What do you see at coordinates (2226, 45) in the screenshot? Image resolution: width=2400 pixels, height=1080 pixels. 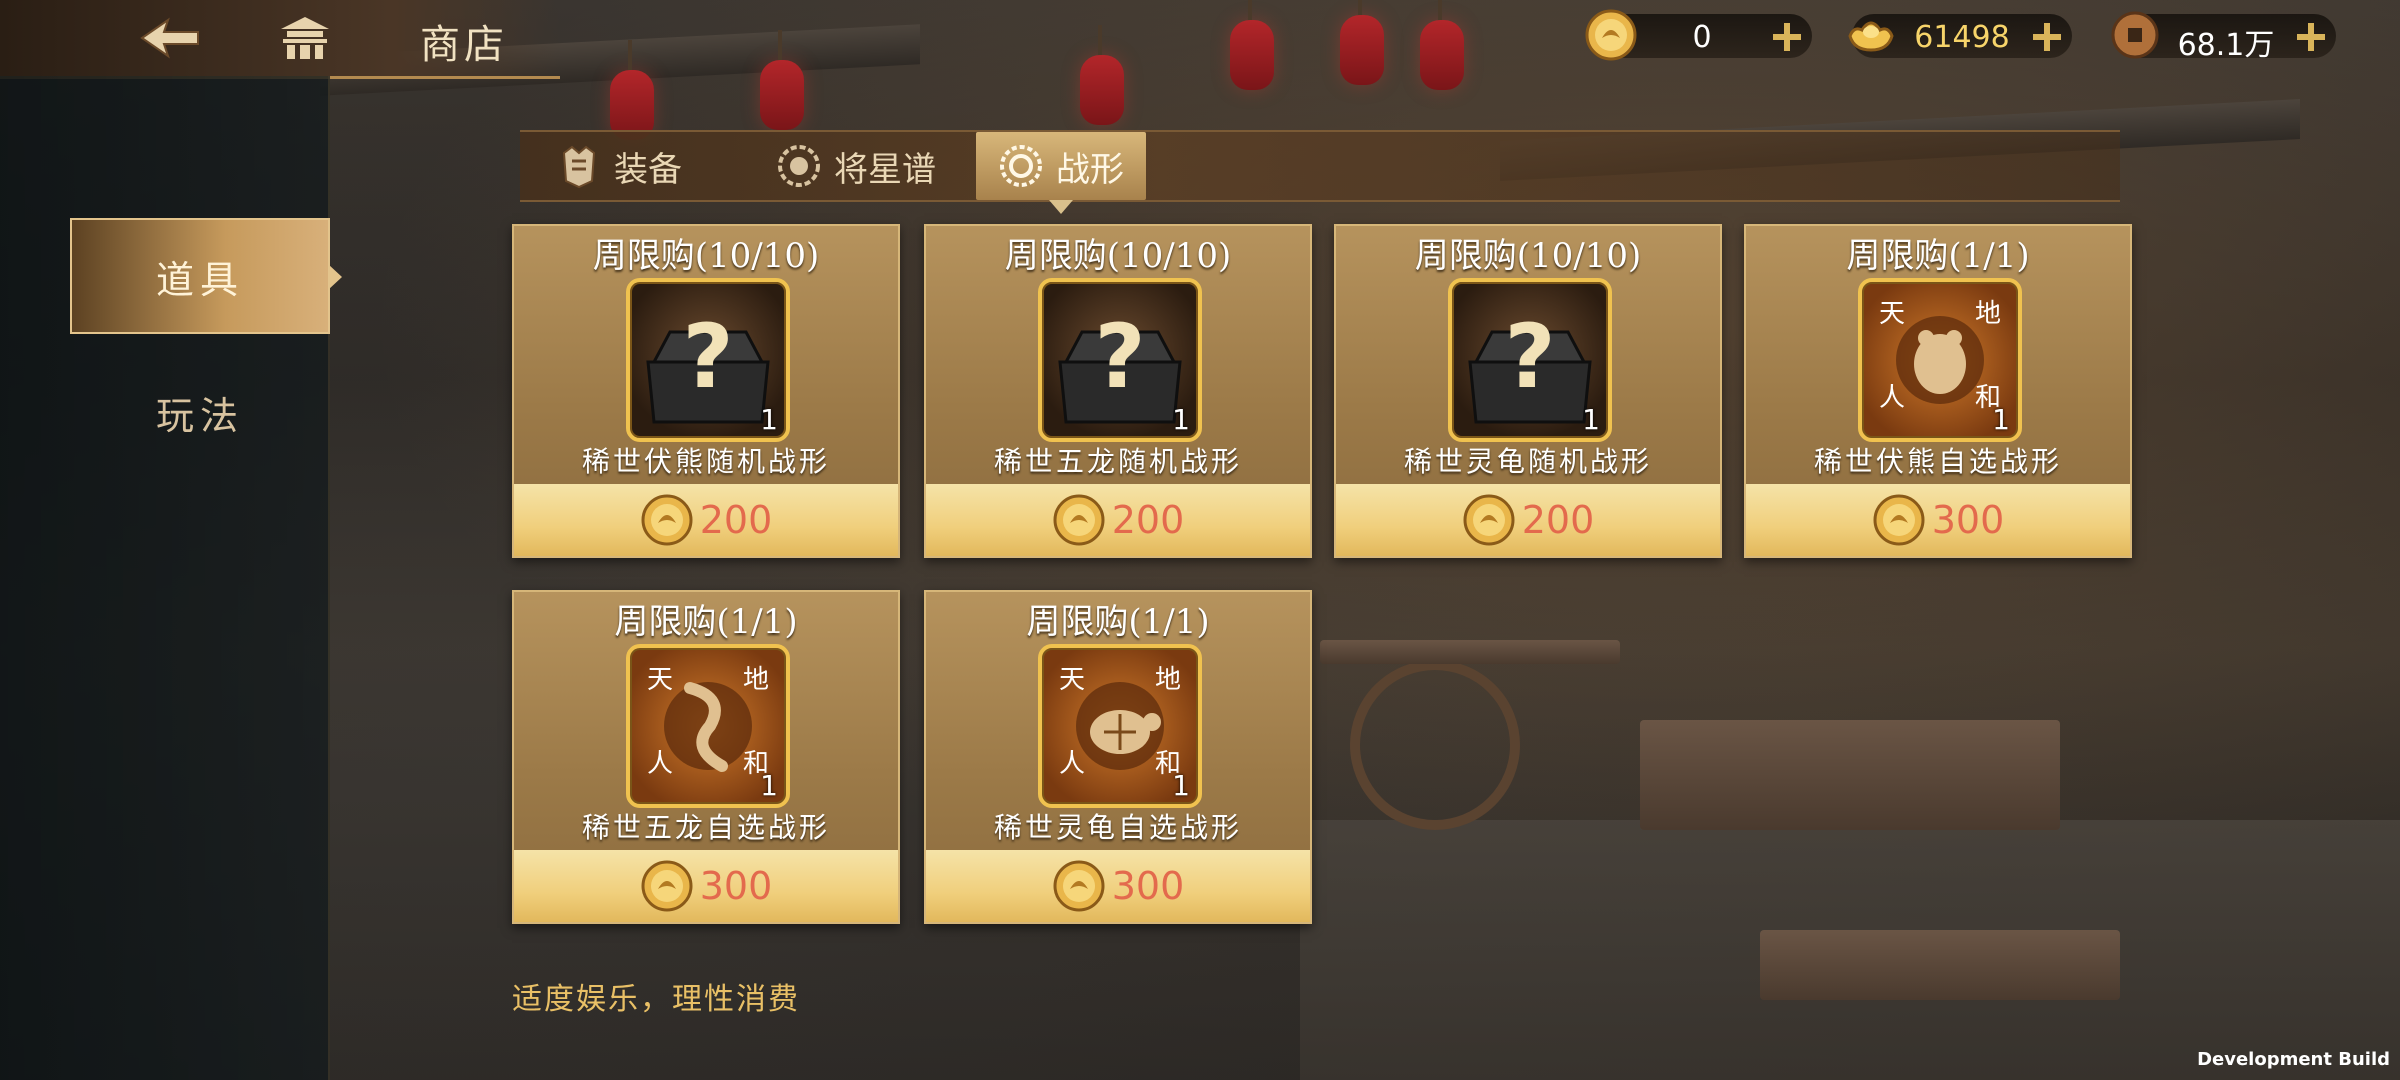 I see `currency-value: 68.1万` at bounding box center [2226, 45].